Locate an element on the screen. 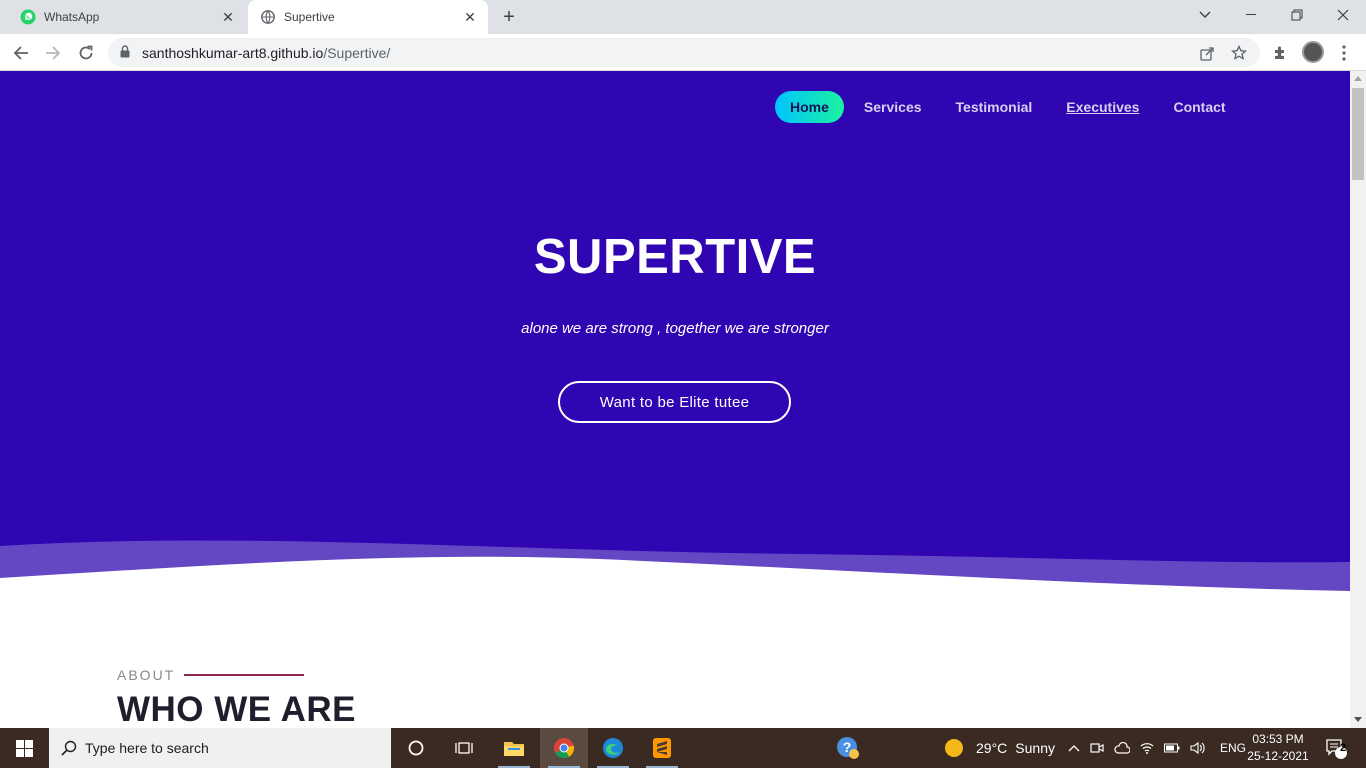  help-icon: ? is located at coordinates (848, 748).